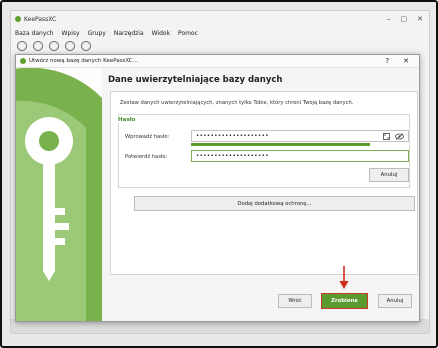  I want to click on maximize-icon: ▢, so click(404, 19).